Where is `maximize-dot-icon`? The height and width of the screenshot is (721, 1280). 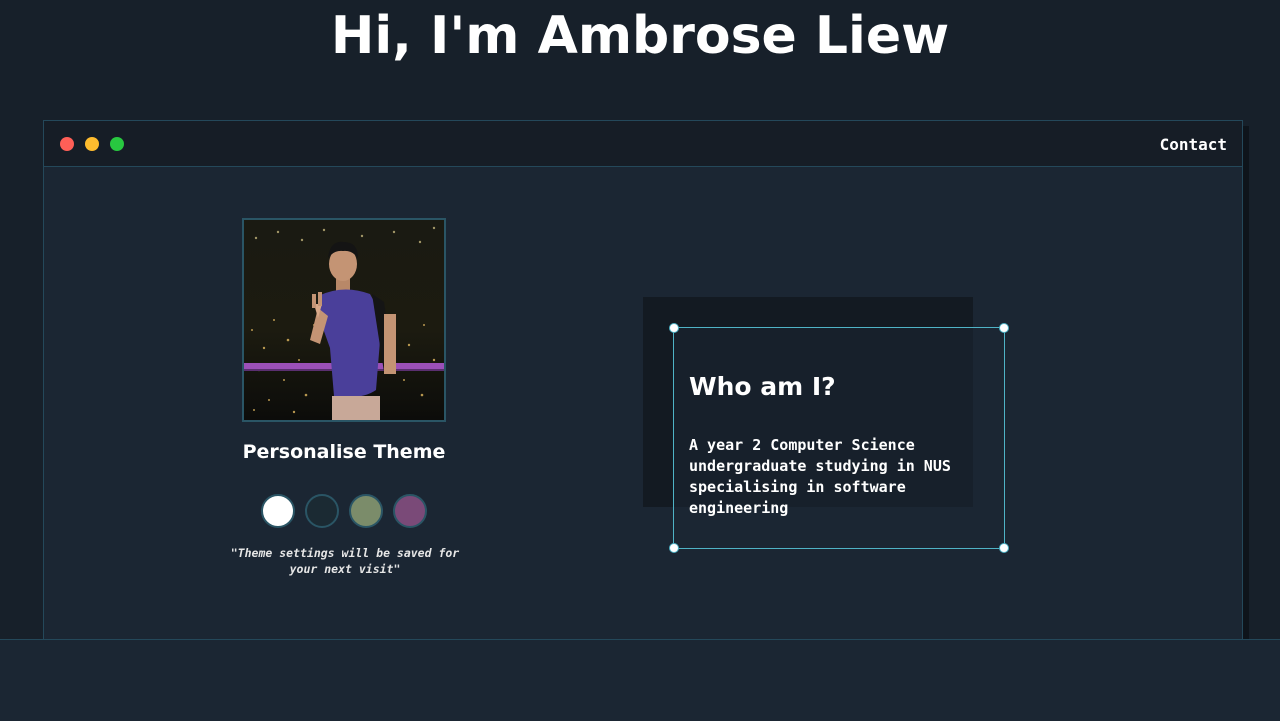
maximize-dot-icon is located at coordinates (117, 144).